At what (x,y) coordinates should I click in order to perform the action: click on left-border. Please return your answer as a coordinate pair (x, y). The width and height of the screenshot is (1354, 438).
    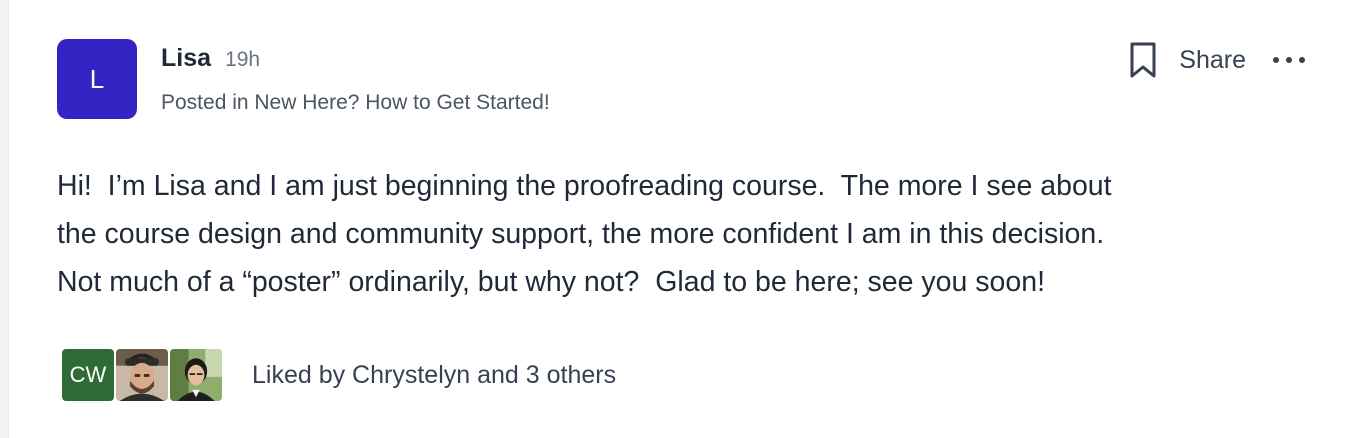
    Looking at the image, I should click on (4, 219).